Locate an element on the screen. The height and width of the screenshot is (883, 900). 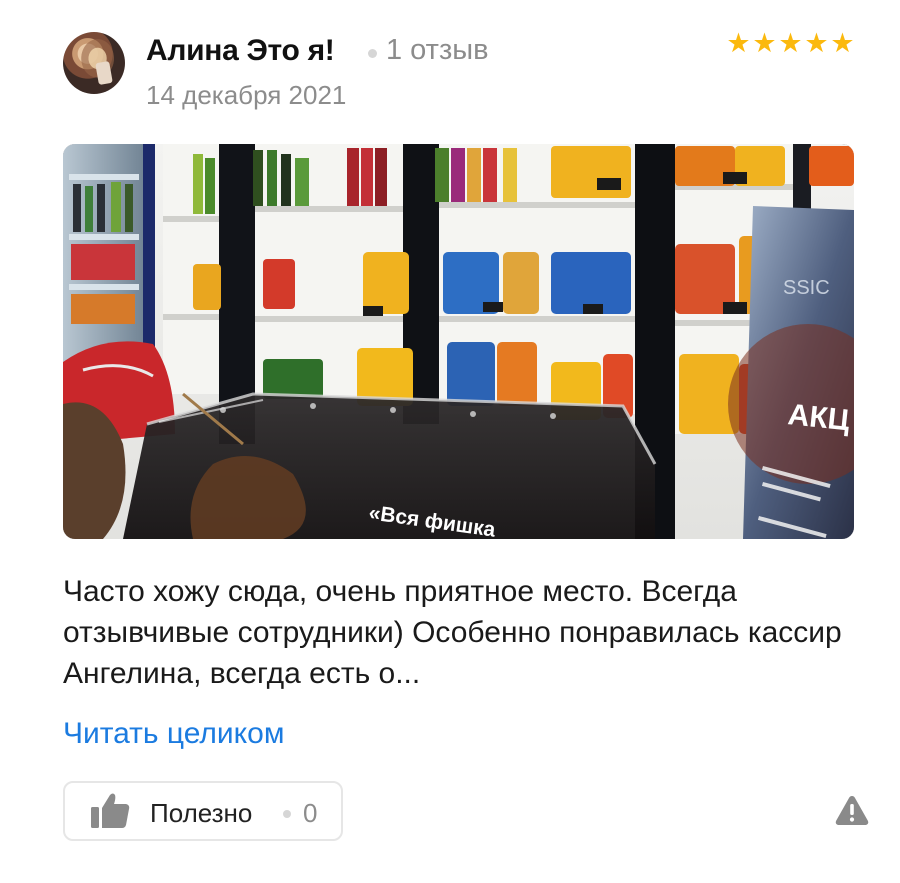
useful-label: Полезно is located at coordinates (201, 813).